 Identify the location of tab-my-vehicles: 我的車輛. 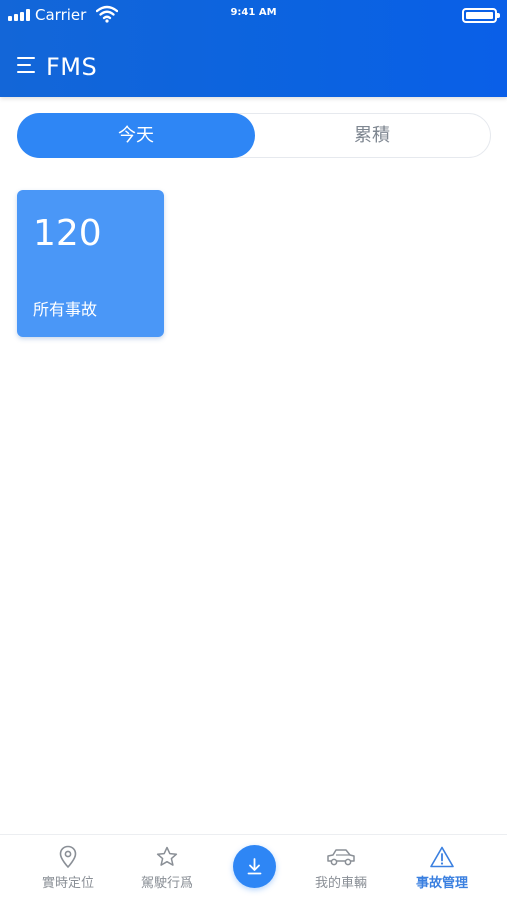
(341, 867).